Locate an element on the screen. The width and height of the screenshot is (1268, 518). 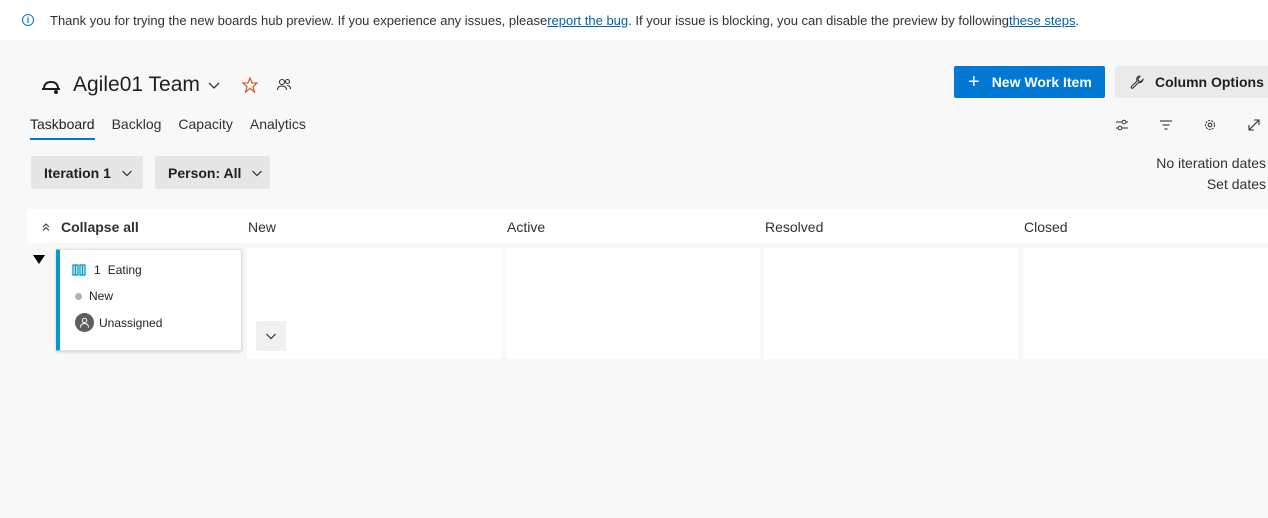
cell-closed is located at coordinates (1145, 303).